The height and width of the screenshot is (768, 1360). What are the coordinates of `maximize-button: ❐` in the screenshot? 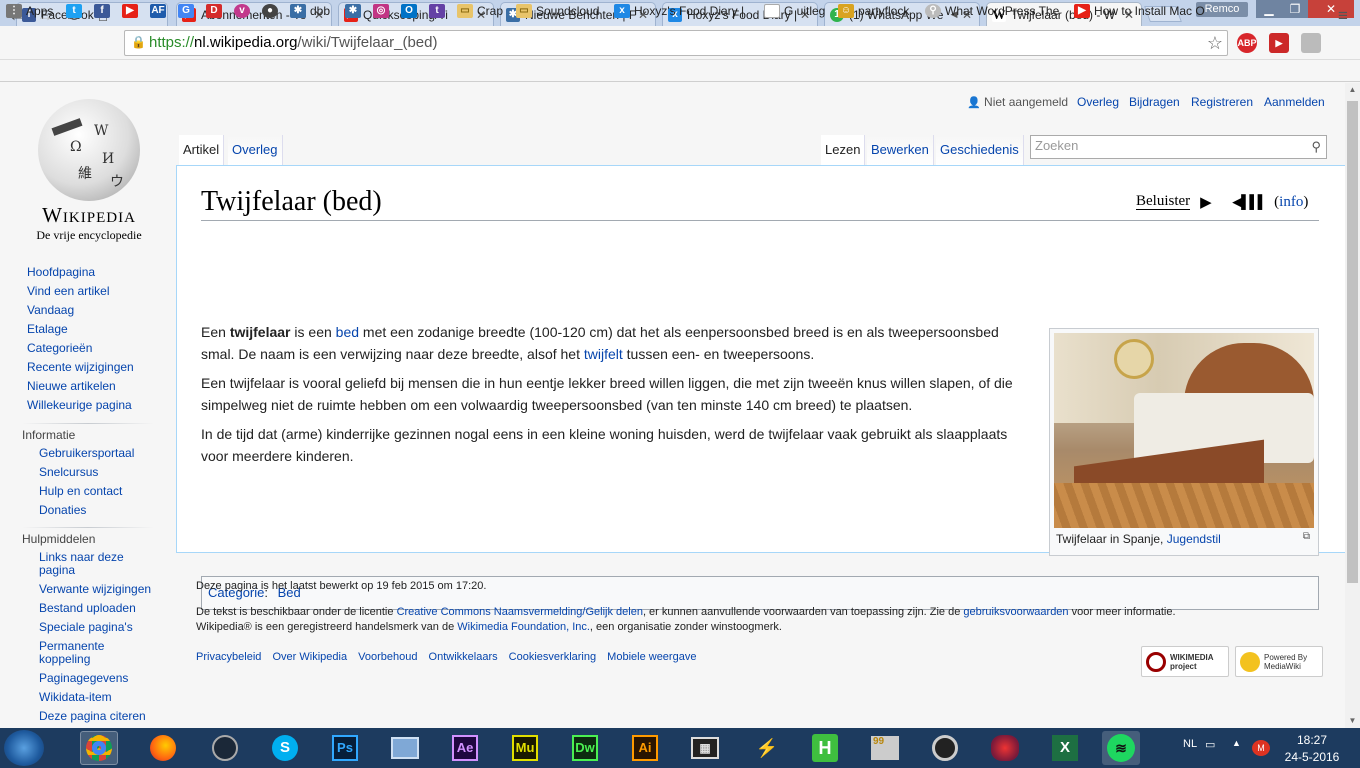 It's located at (1295, 9).